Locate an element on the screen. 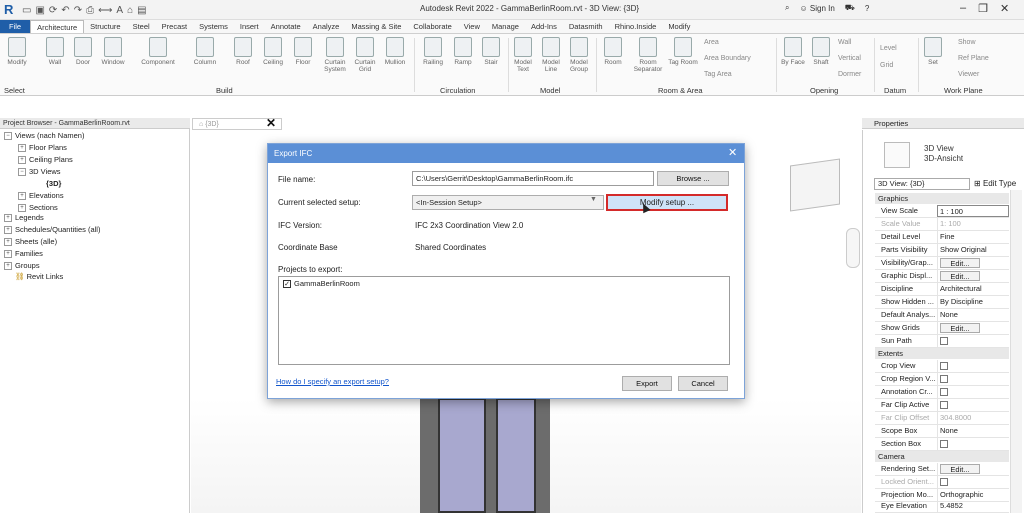 This screenshot has height=513, width=1024. shaft-button: Shaft is located at coordinates (821, 51).